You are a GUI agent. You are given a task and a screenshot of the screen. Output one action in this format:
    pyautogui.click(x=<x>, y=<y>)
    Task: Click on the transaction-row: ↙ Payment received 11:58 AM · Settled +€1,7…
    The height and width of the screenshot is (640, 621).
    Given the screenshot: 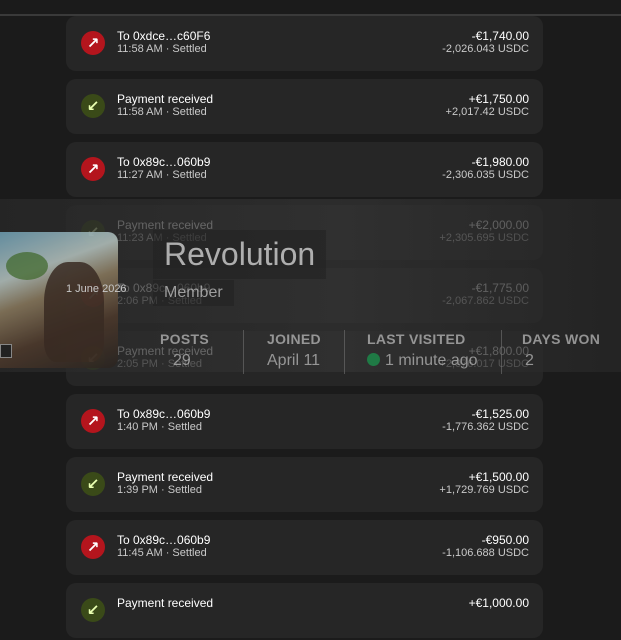 What is the action you would take?
    pyautogui.click(x=304, y=106)
    